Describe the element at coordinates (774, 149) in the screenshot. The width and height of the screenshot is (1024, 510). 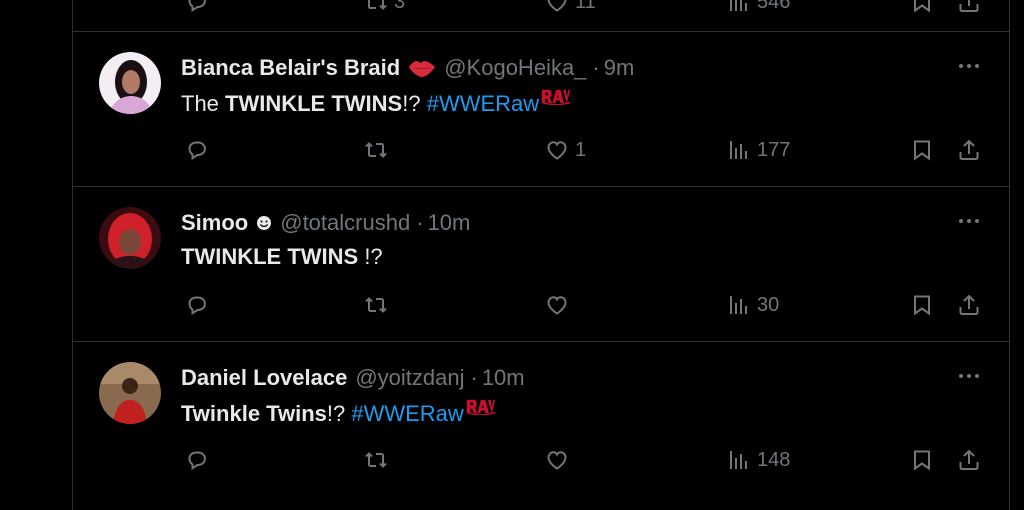
I see `views-count: 177` at that location.